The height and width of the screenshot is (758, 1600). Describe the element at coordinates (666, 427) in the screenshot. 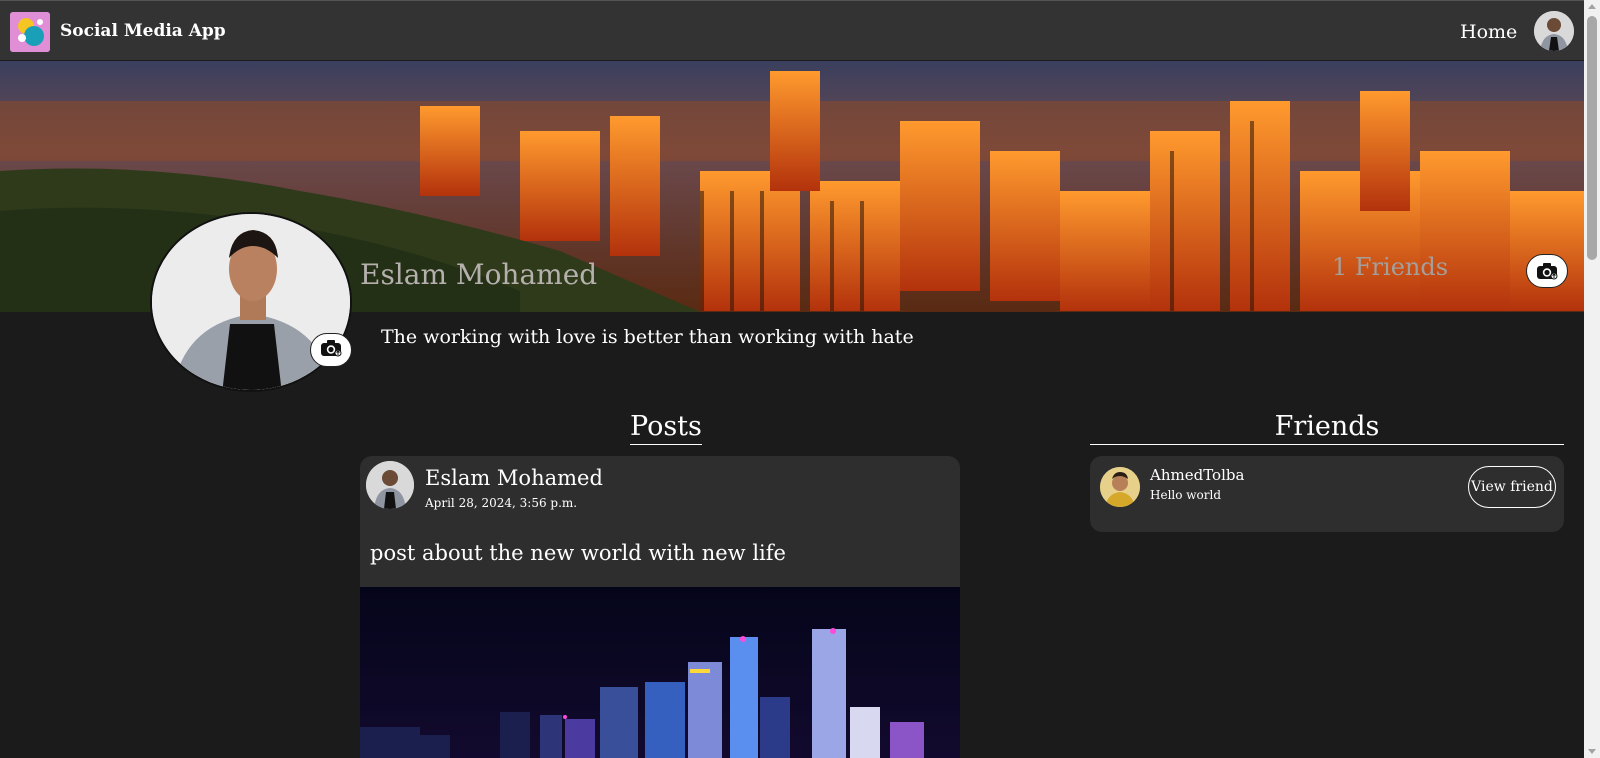

I see `posts-heading: Posts` at that location.